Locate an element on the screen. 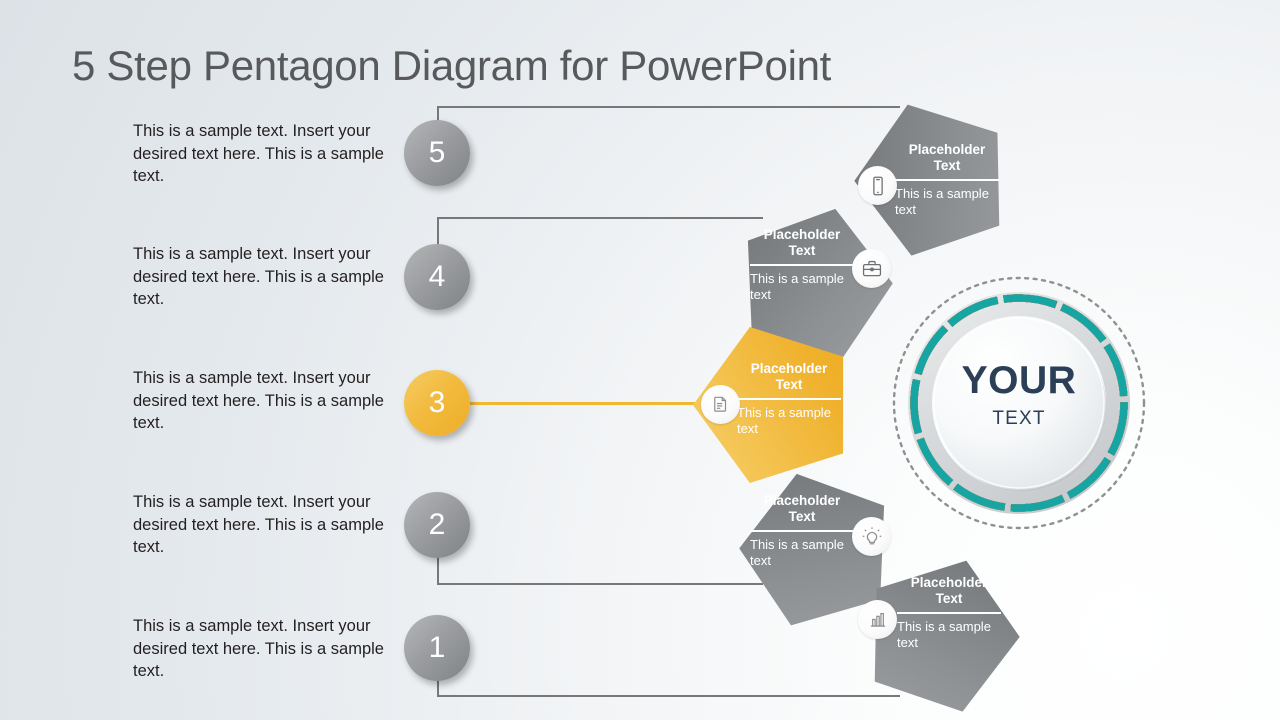  lightbulb-icon is located at coordinates (871, 536).